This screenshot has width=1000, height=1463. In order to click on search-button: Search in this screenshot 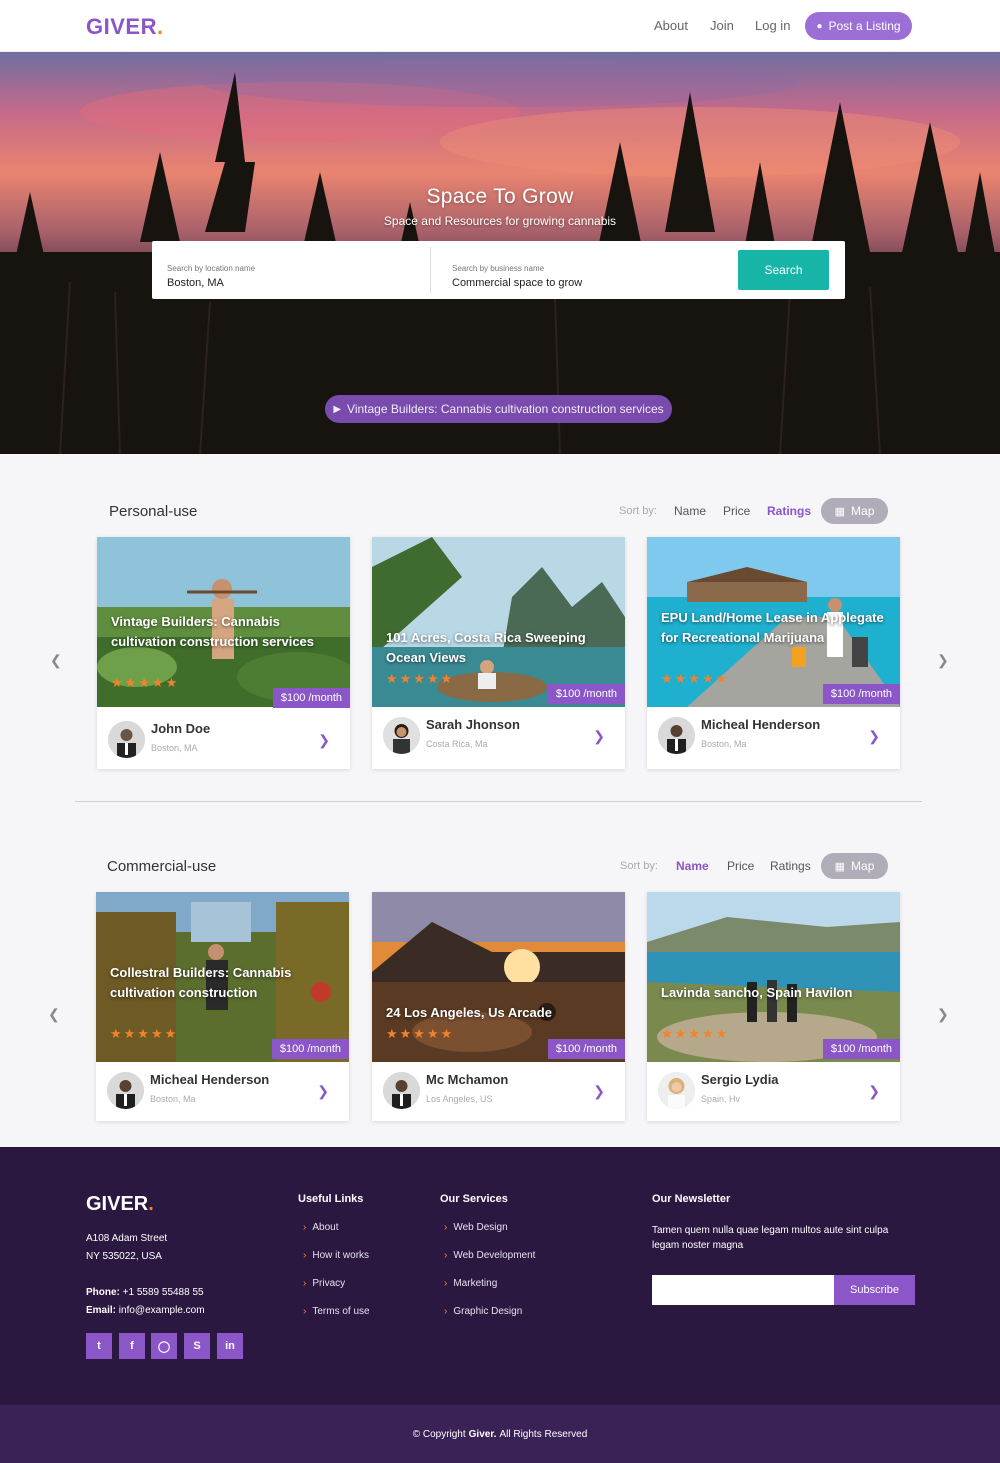, I will do `click(783, 270)`.